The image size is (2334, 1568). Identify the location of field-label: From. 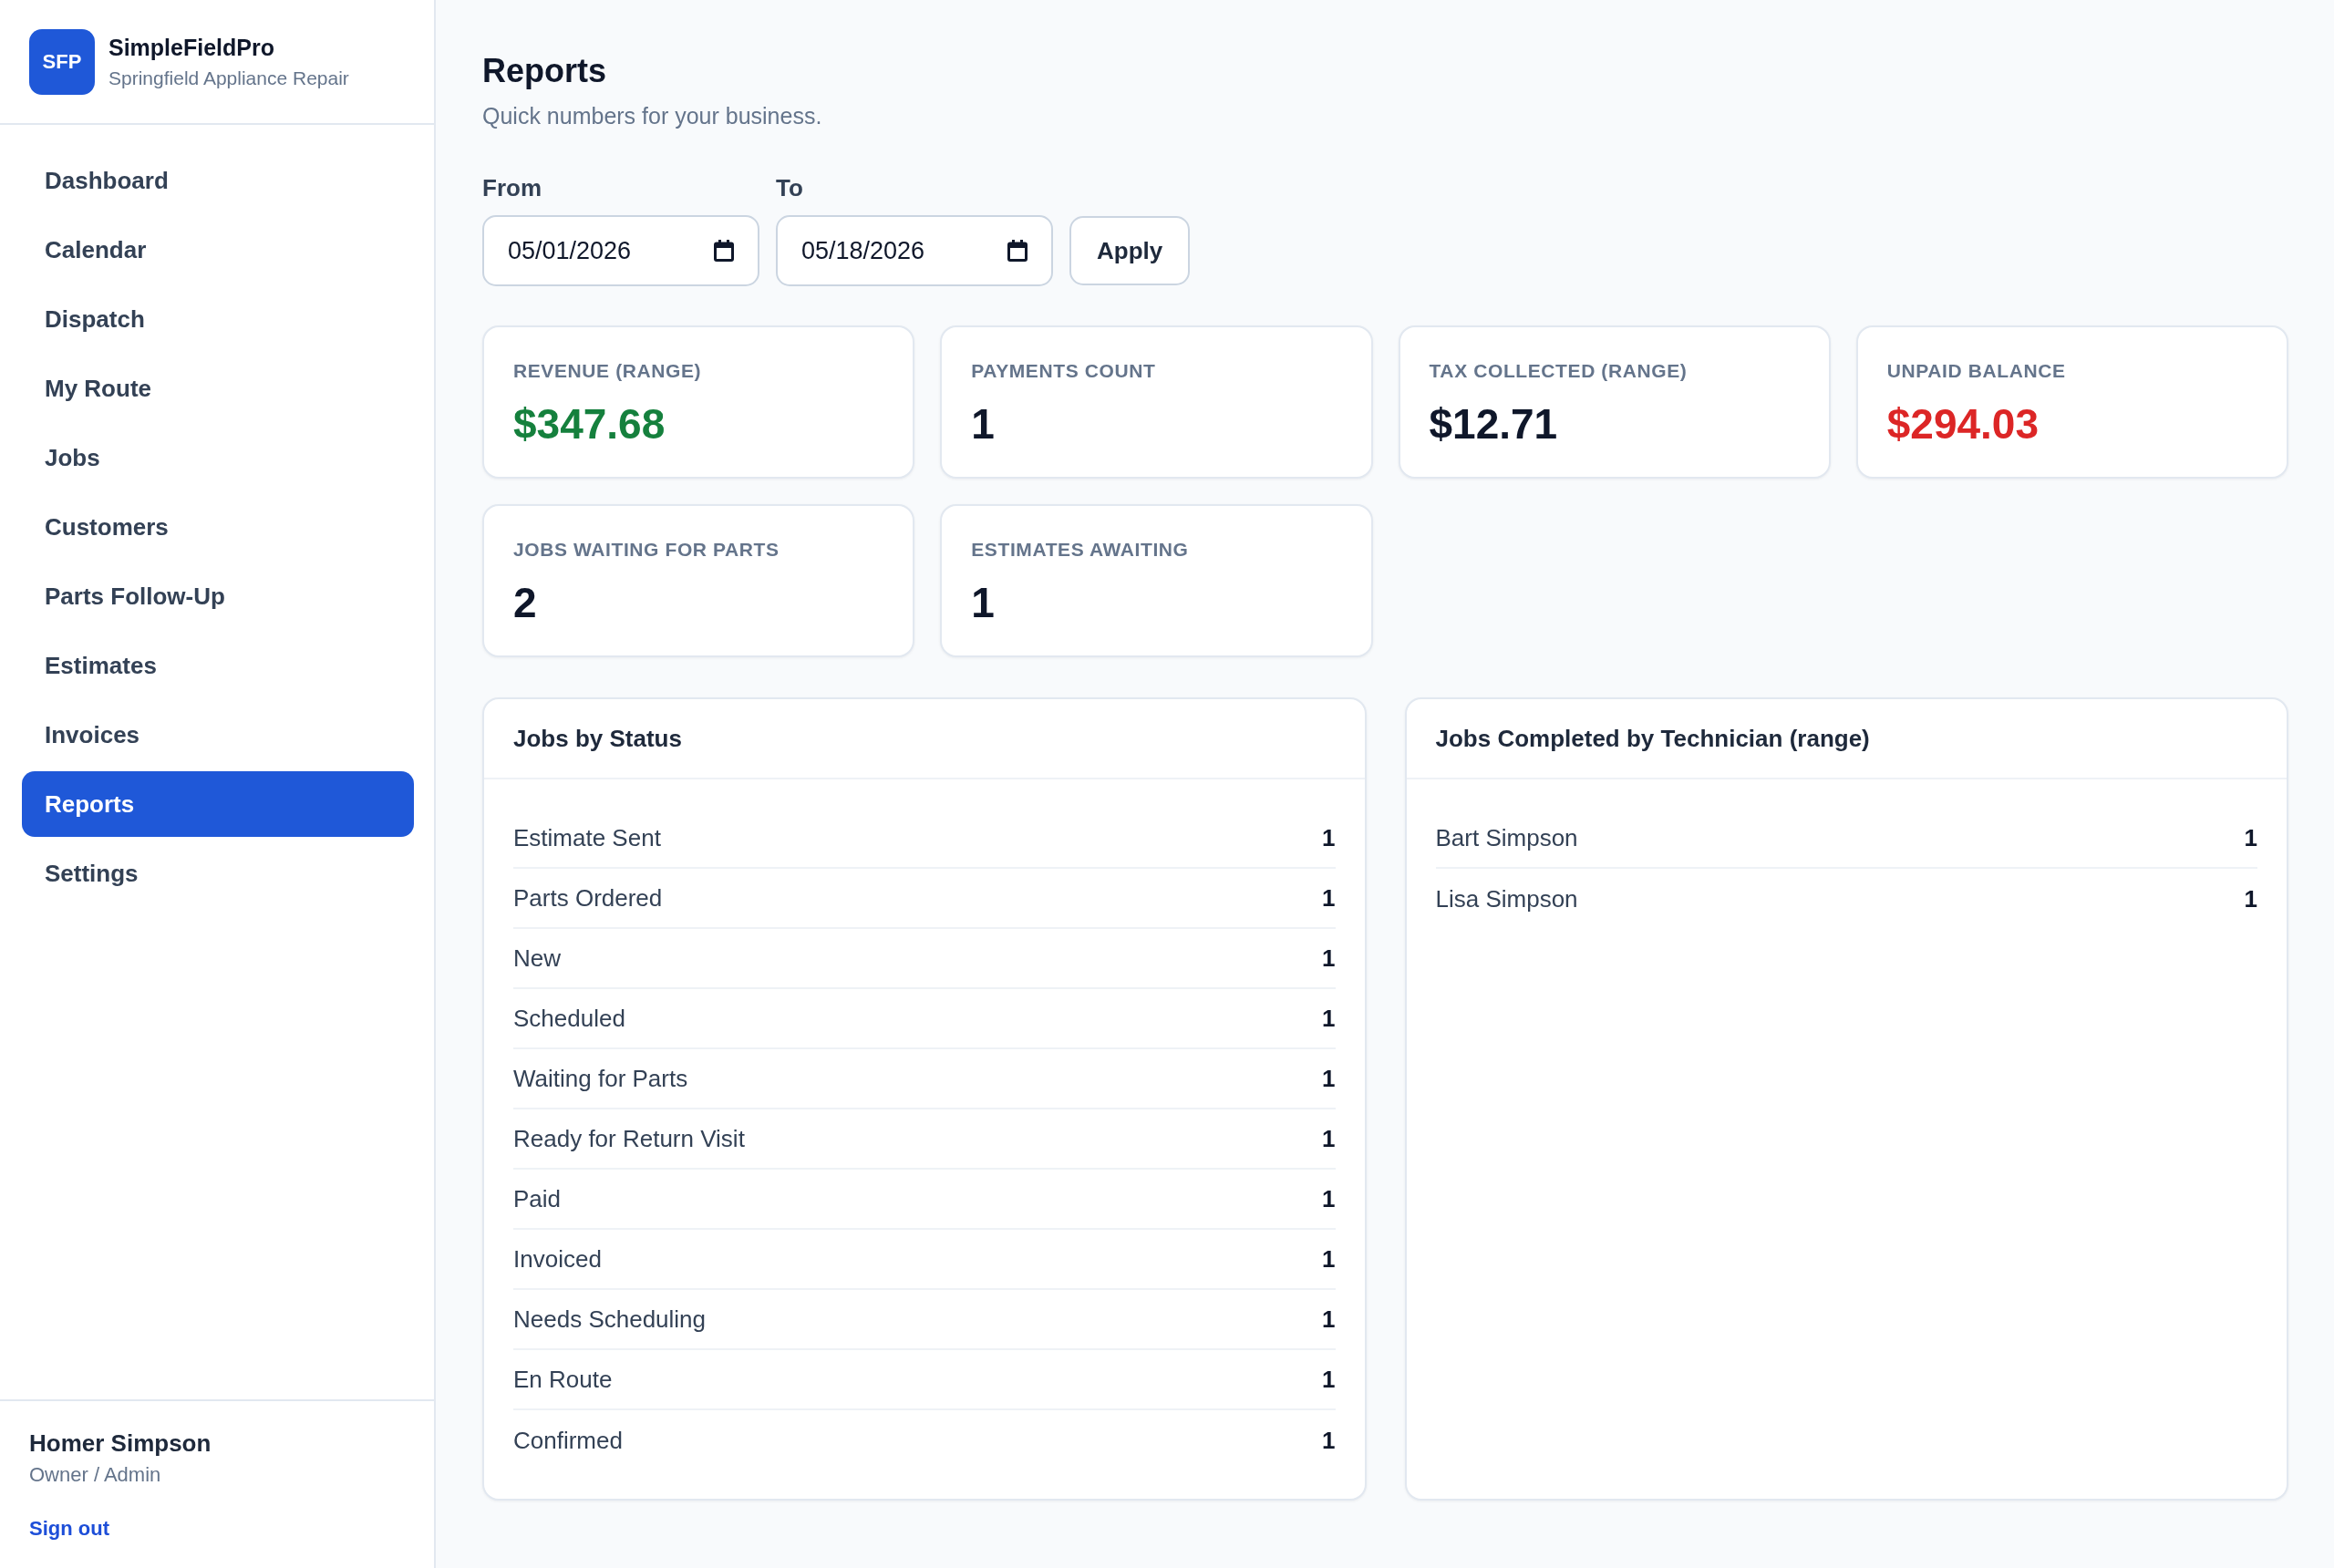
(512, 187).